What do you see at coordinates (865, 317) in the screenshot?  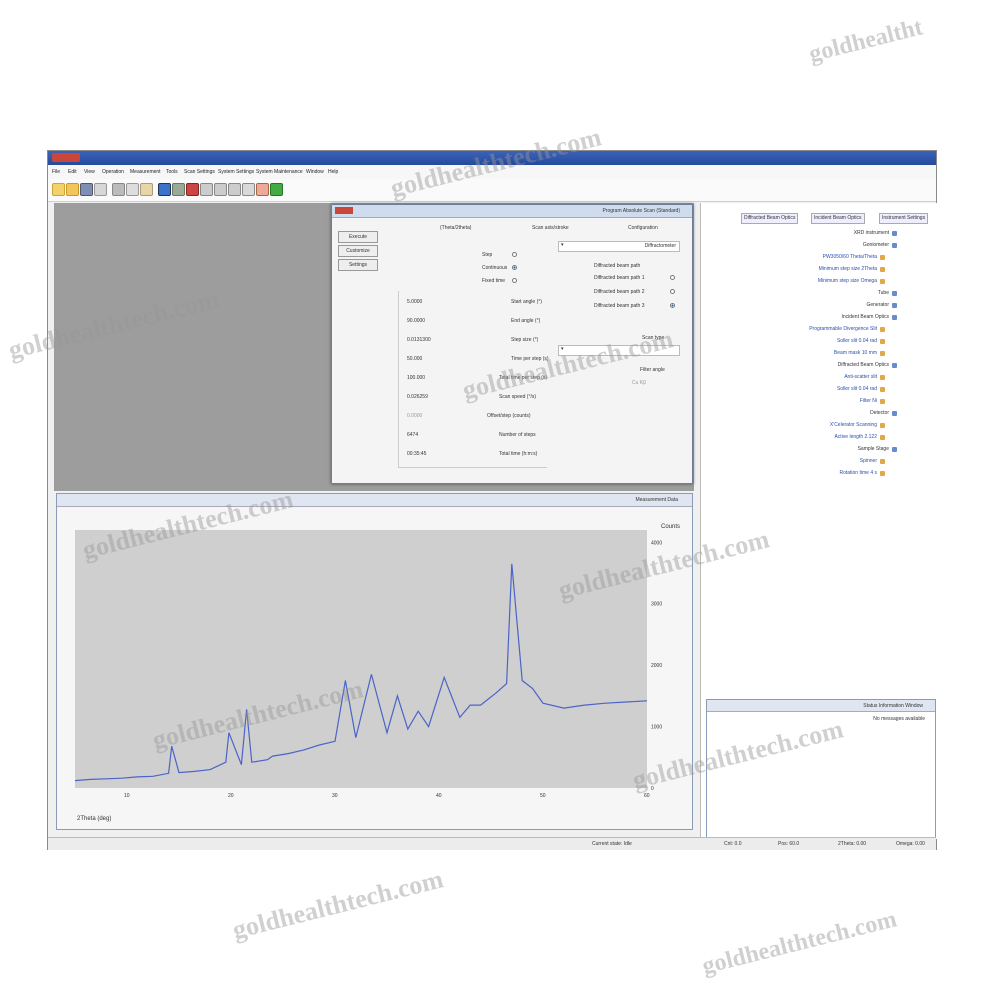 I see `tree-item-label: Incident Beam Optics` at bounding box center [865, 317].